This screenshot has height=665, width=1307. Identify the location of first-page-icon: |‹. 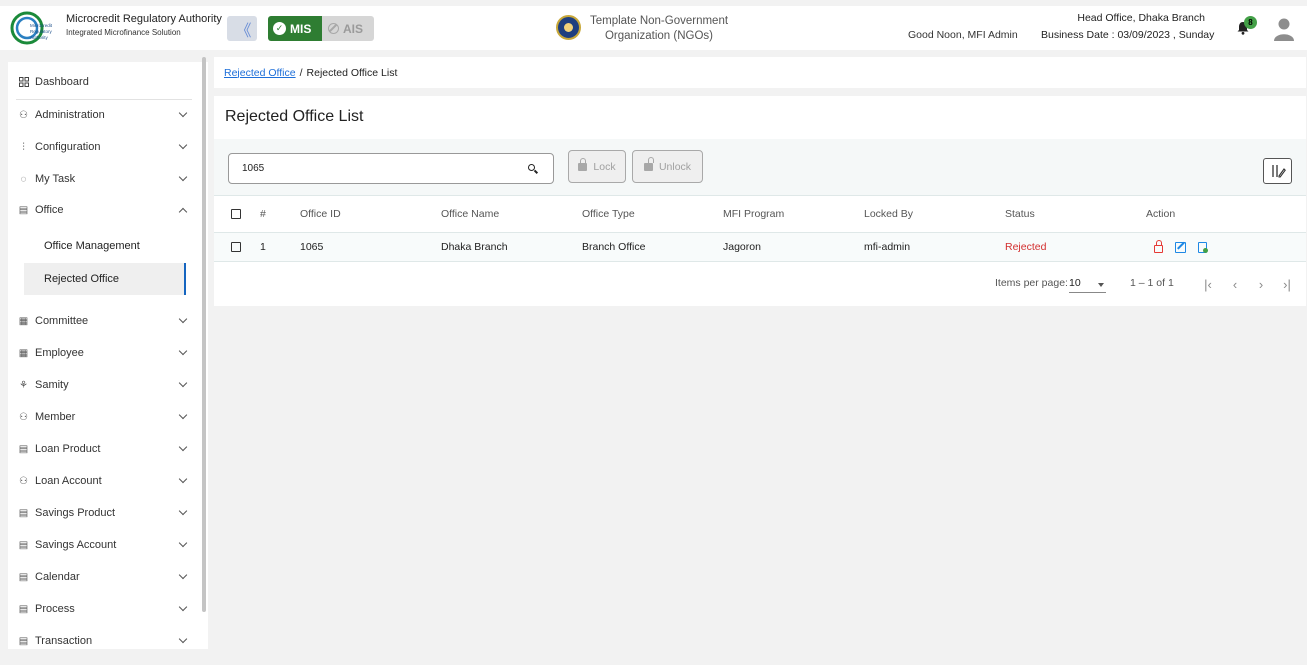
(1208, 284).